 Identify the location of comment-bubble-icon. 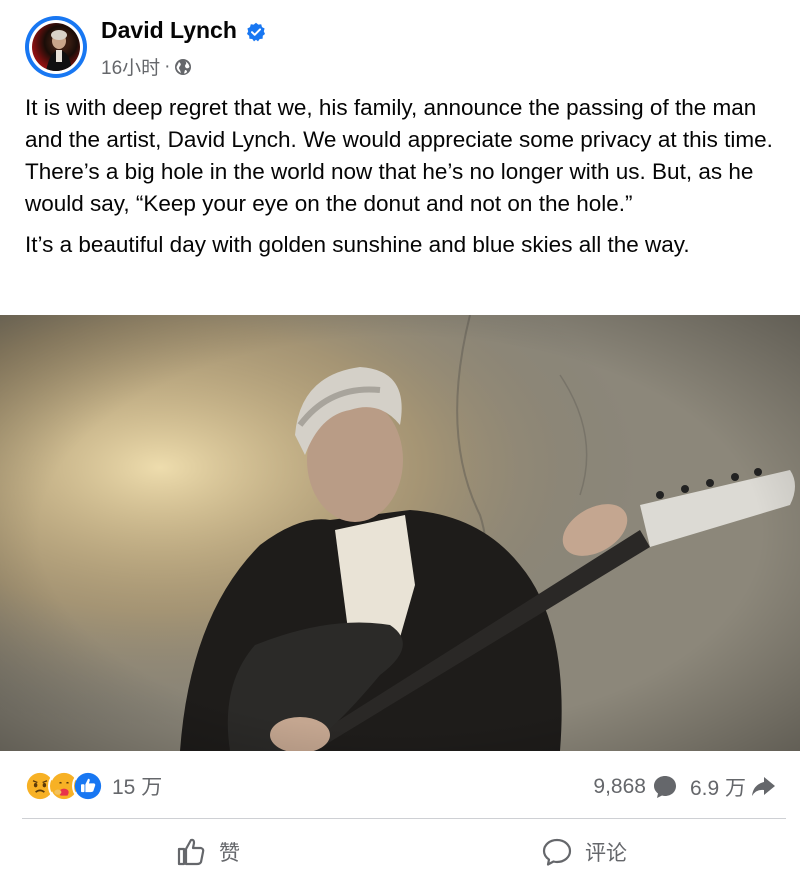
(664, 787).